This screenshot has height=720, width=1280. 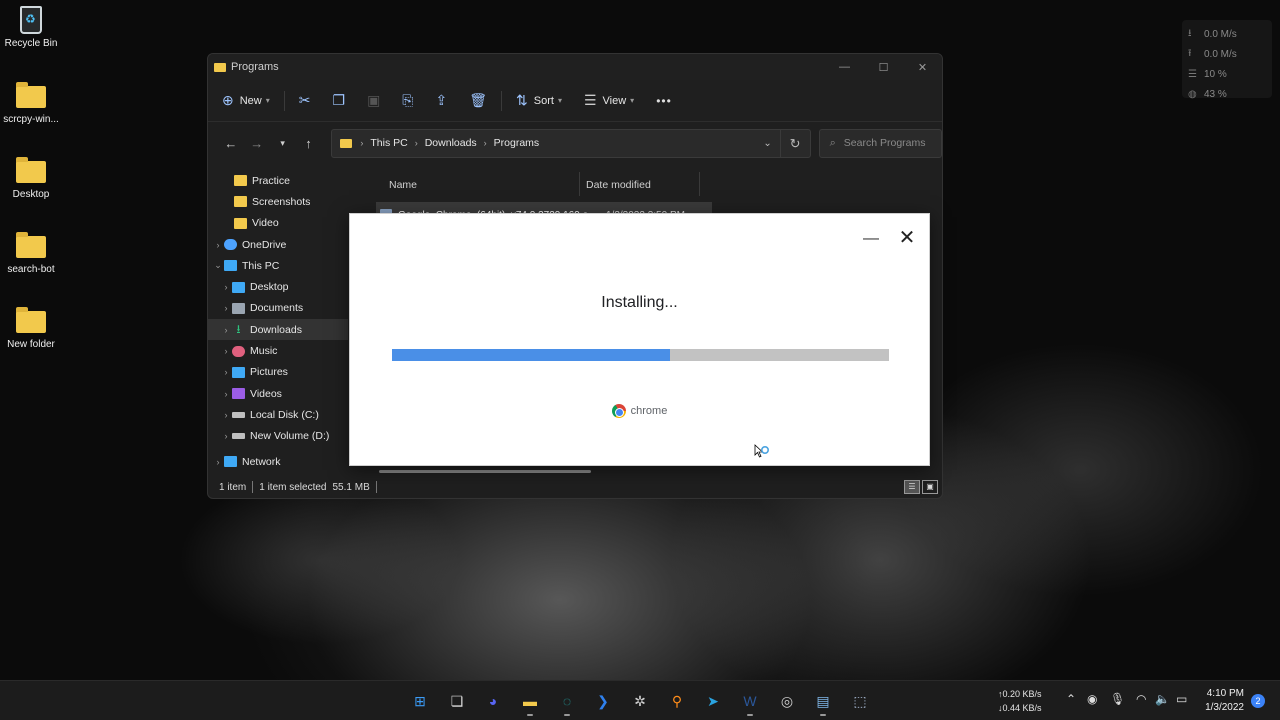 What do you see at coordinates (339, 100) in the screenshot?
I see `copy-button: ❐` at bounding box center [339, 100].